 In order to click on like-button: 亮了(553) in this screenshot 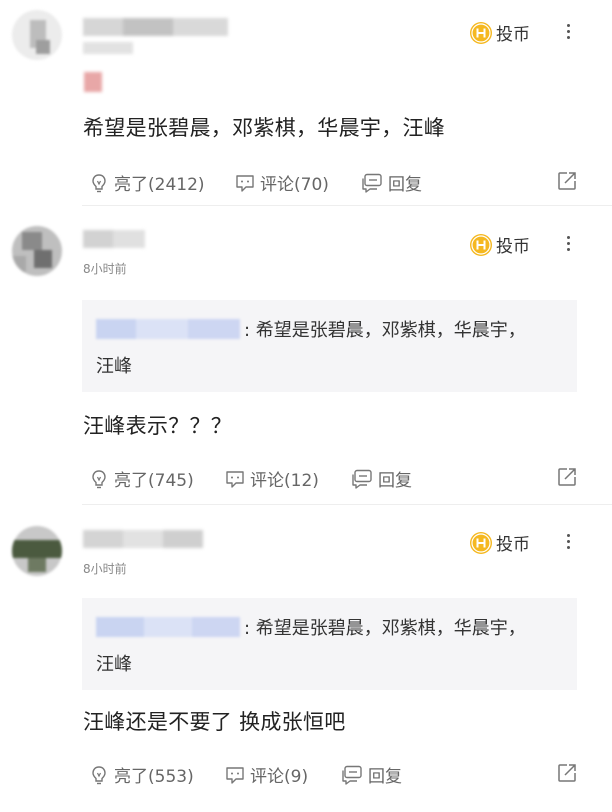, I will do `click(141, 774)`.